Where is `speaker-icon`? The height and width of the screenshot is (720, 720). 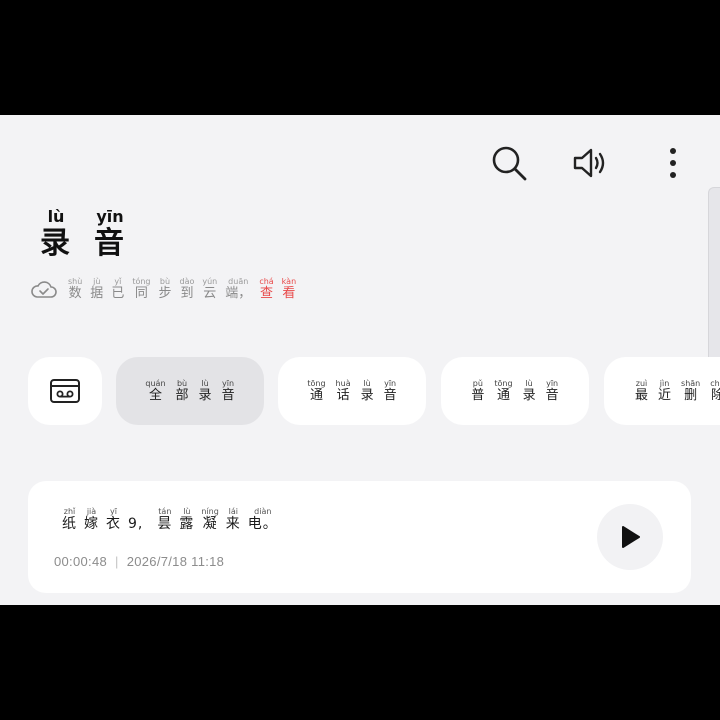 speaker-icon is located at coordinates (589, 163).